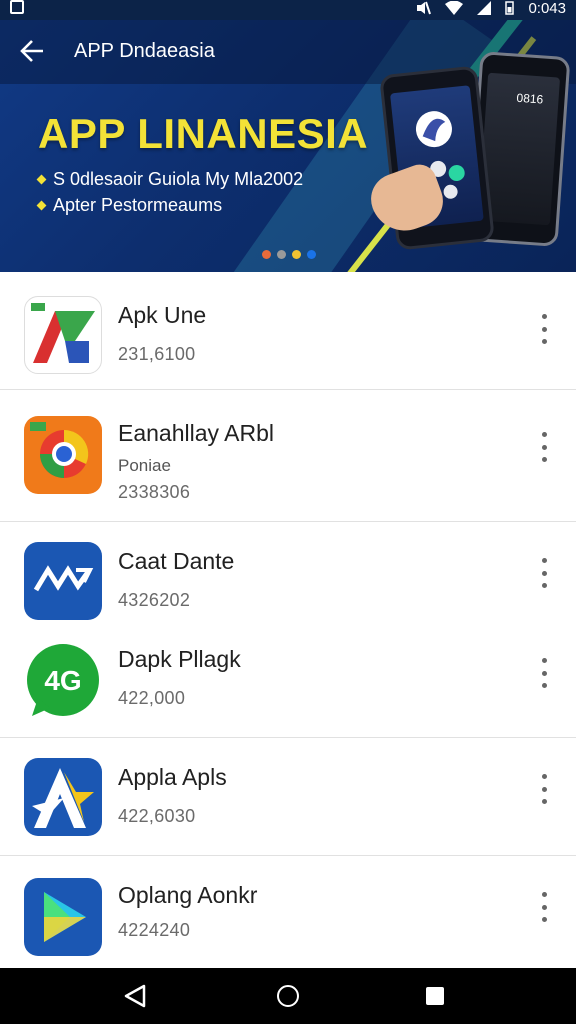  I want to click on banner-pager, so click(289, 254).